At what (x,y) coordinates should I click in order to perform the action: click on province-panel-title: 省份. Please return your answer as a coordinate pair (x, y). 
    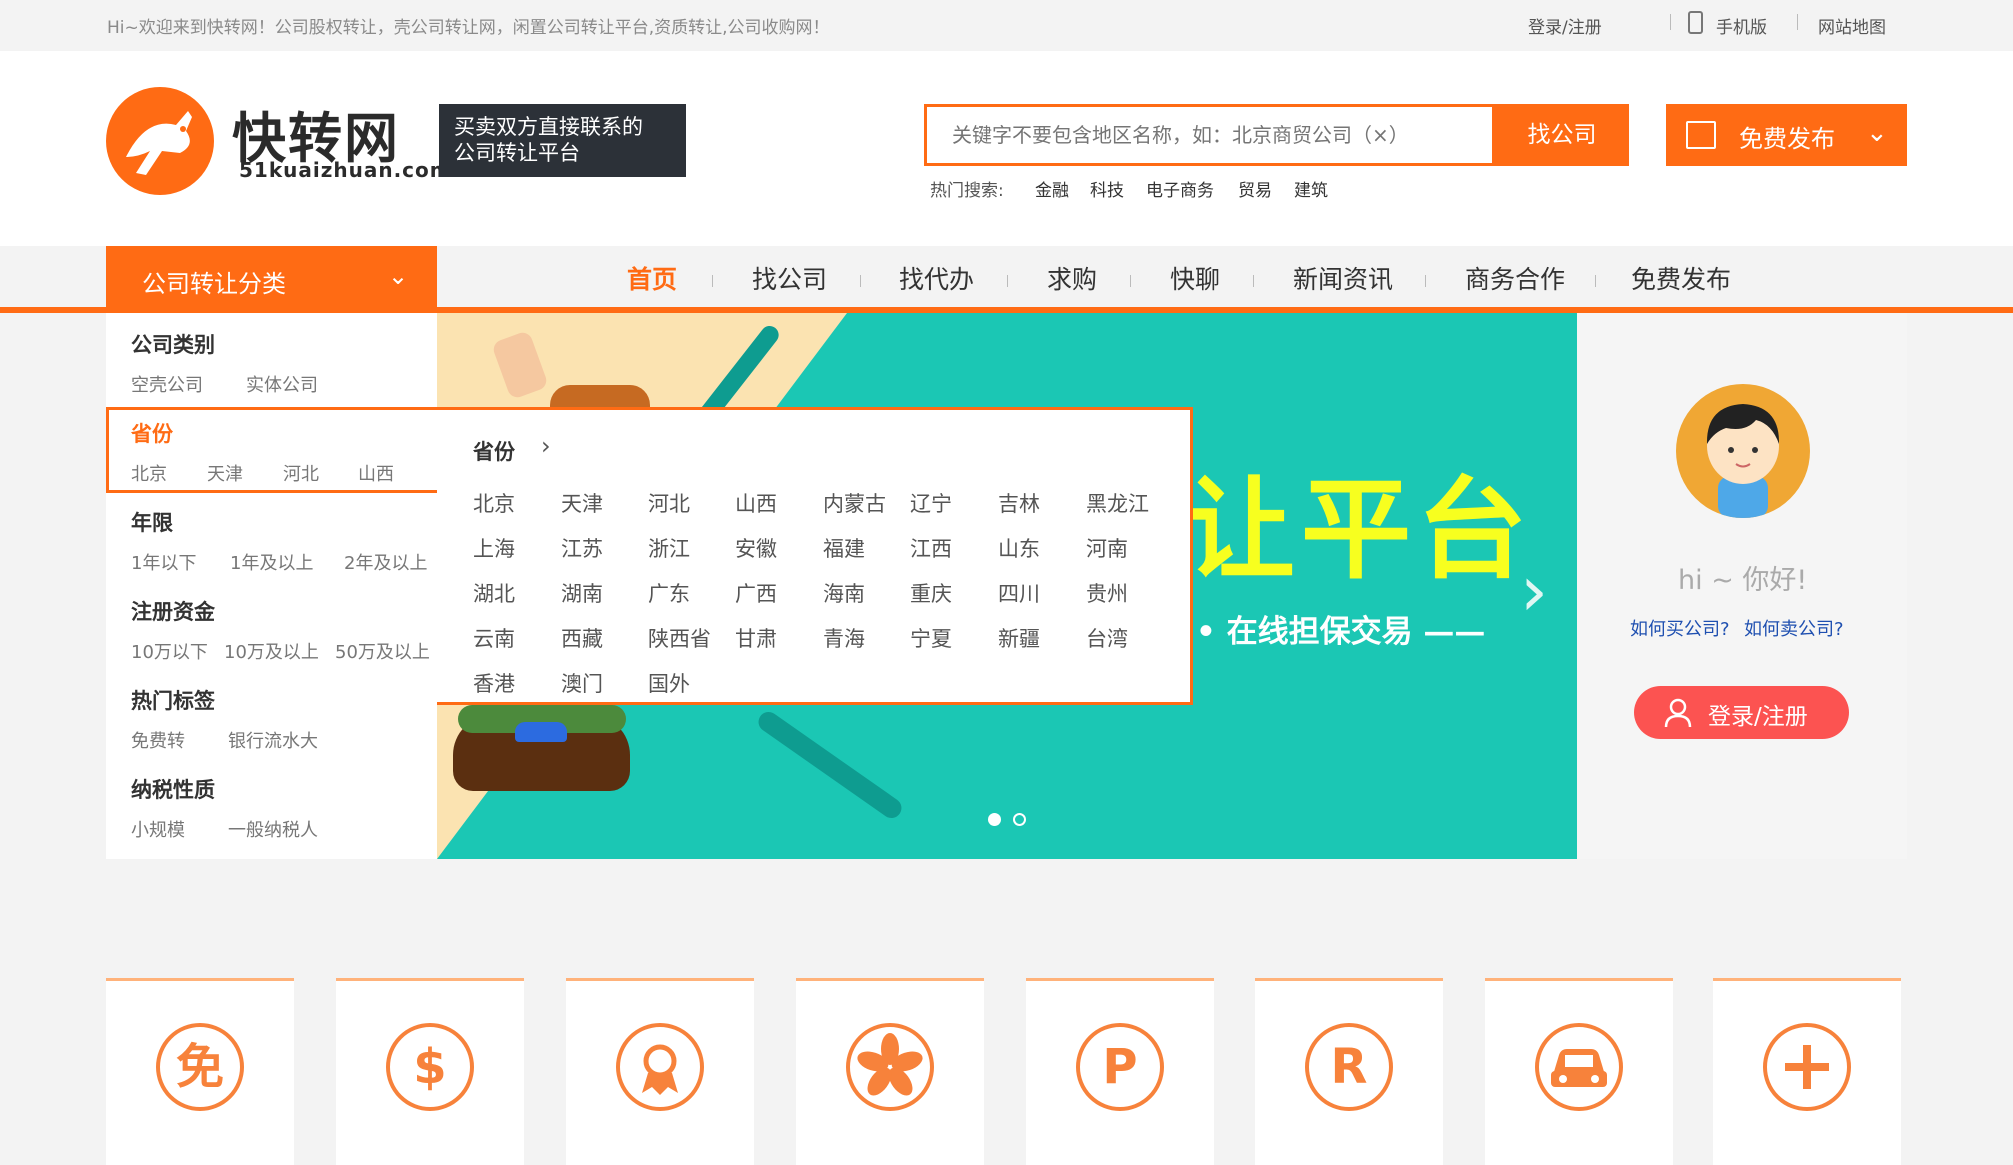
    Looking at the image, I should click on (494, 452).